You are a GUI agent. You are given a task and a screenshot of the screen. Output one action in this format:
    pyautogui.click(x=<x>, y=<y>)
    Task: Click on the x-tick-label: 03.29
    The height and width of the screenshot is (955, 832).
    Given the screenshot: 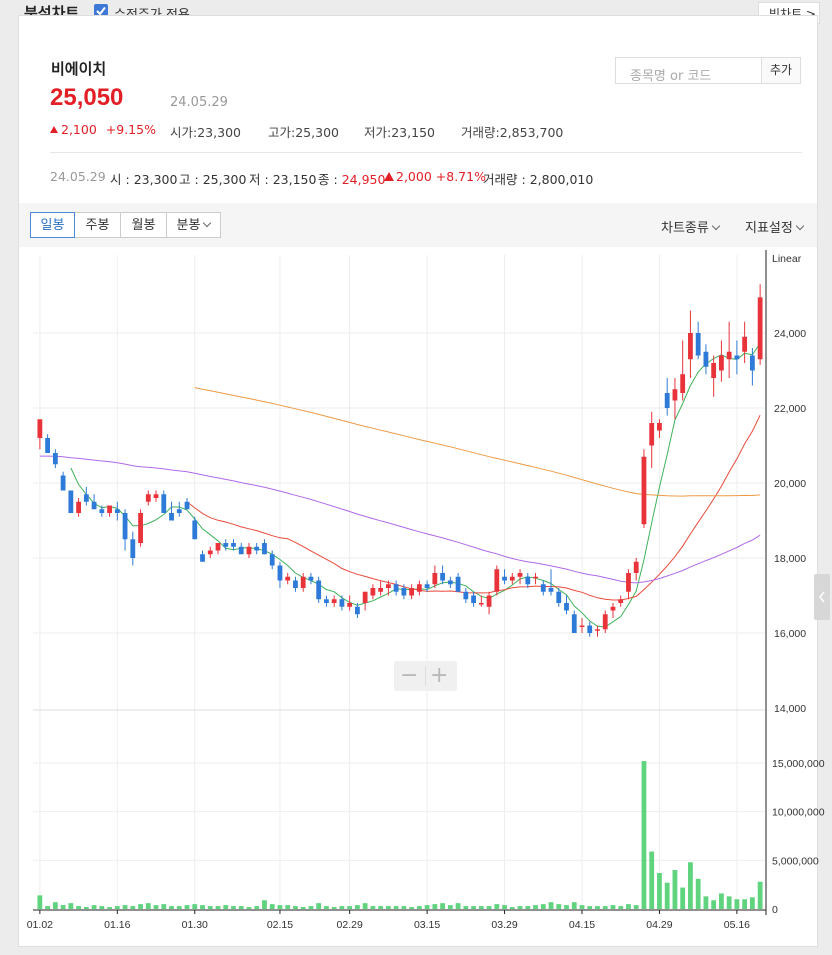 What is the action you would take?
    pyautogui.click(x=504, y=925)
    